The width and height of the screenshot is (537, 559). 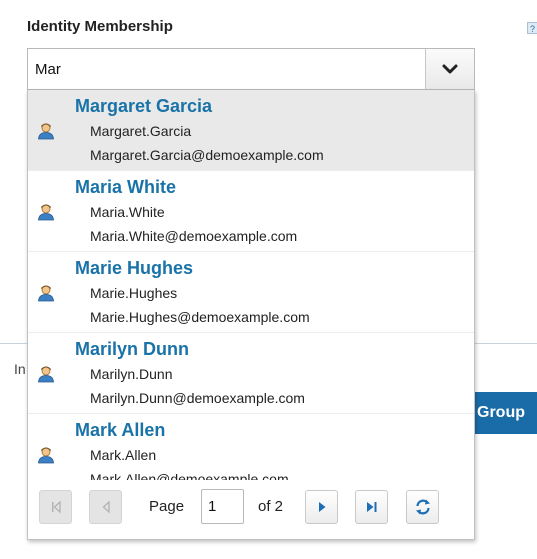 I want to click on result-name: Margaret Garcia, so click(x=144, y=106).